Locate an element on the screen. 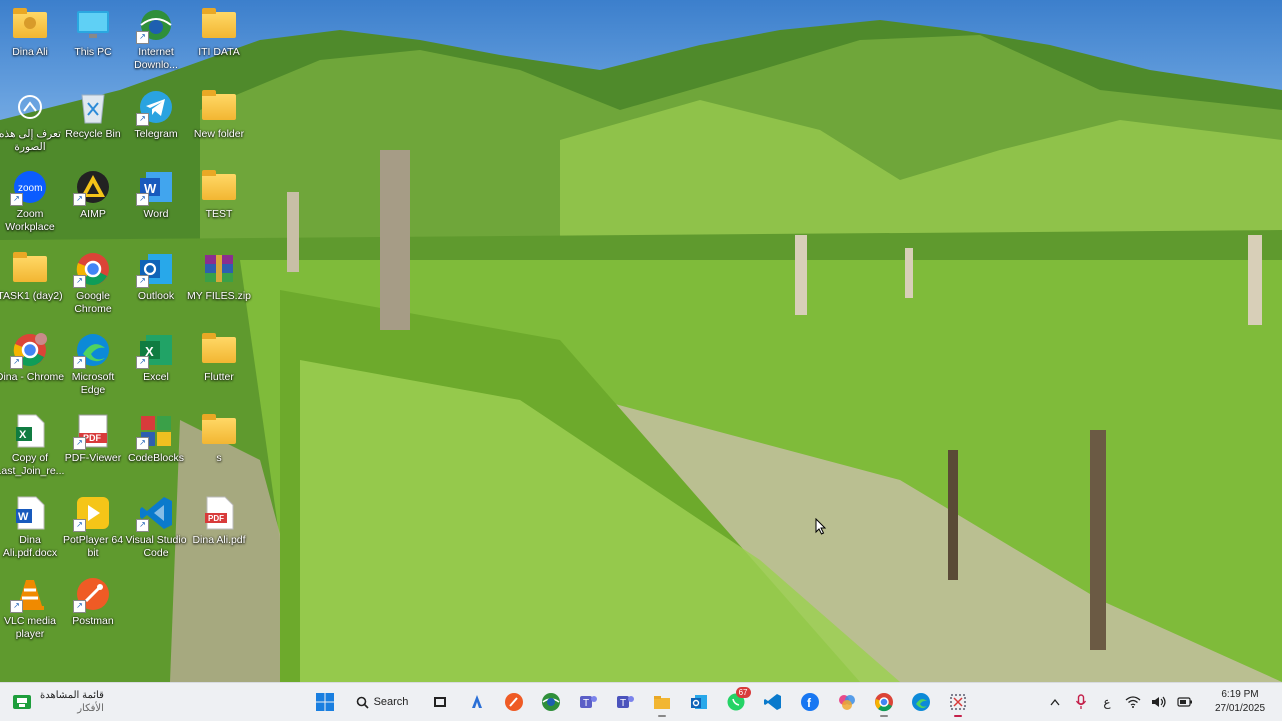 This screenshot has height=721, width=1282. taskbar-chrome-button is located at coordinates (884, 702).